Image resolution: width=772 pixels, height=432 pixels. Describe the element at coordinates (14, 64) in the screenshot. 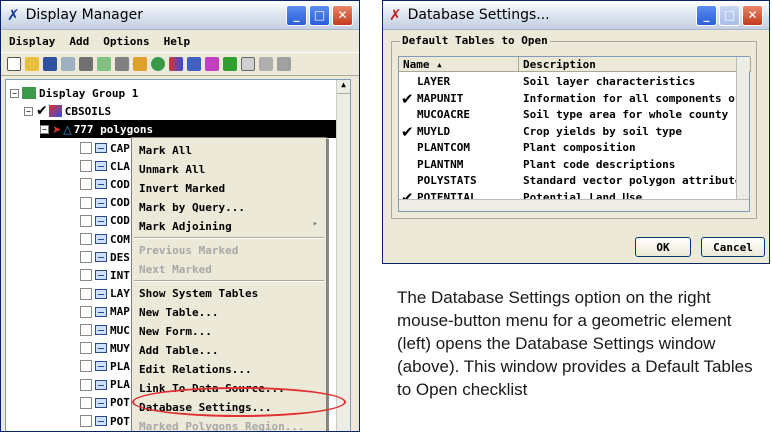

I see `new-icon` at that location.